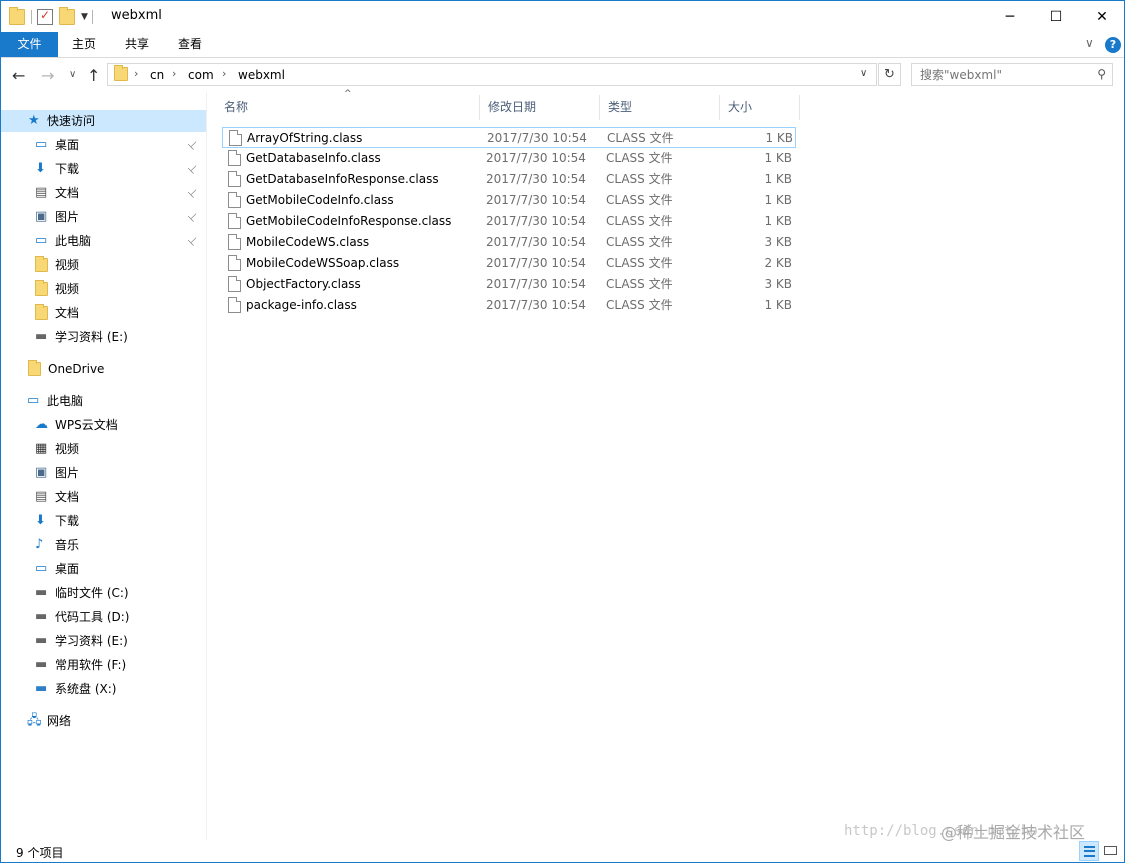 The width and height of the screenshot is (1125, 863). I want to click on sidebar-item: ⬇ 下载, so click(103, 521).